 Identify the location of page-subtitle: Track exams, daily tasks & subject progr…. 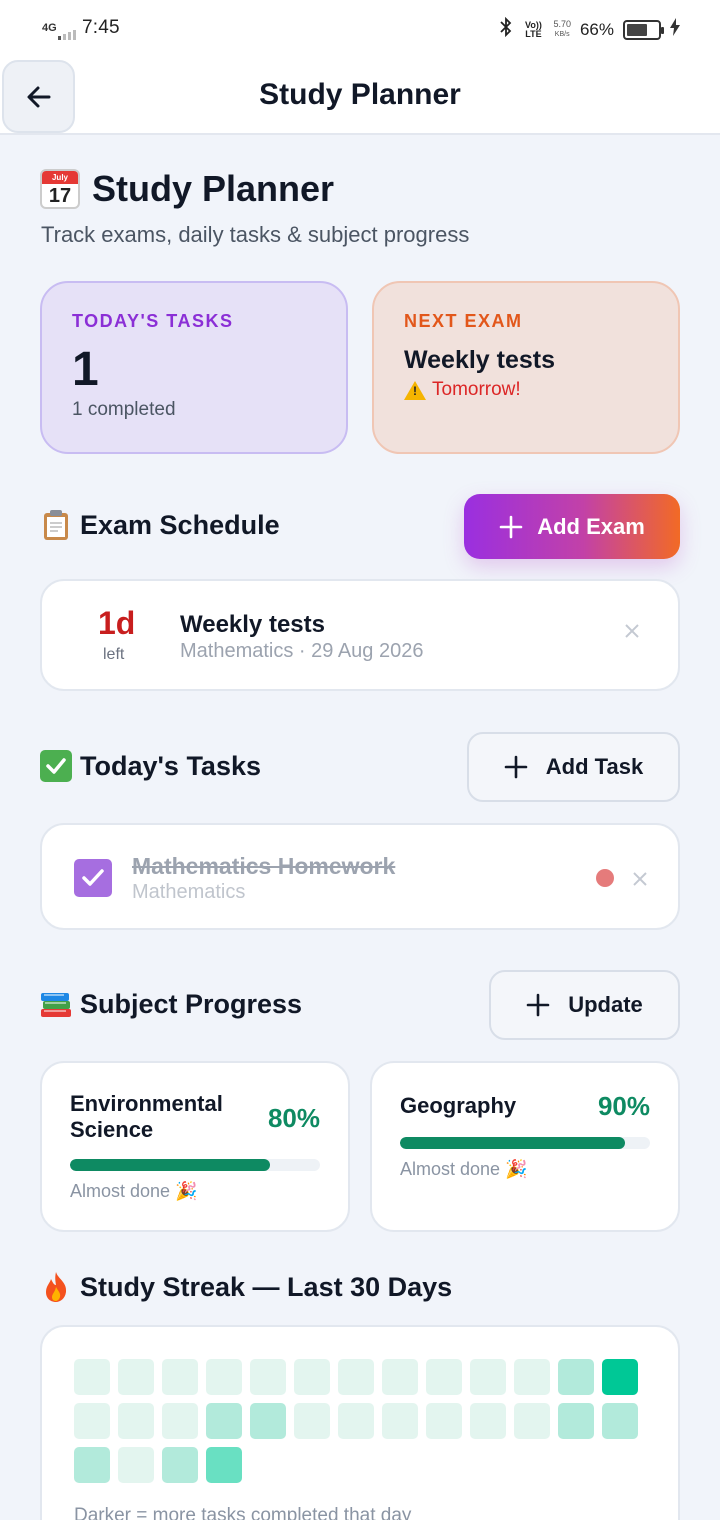
(255, 234).